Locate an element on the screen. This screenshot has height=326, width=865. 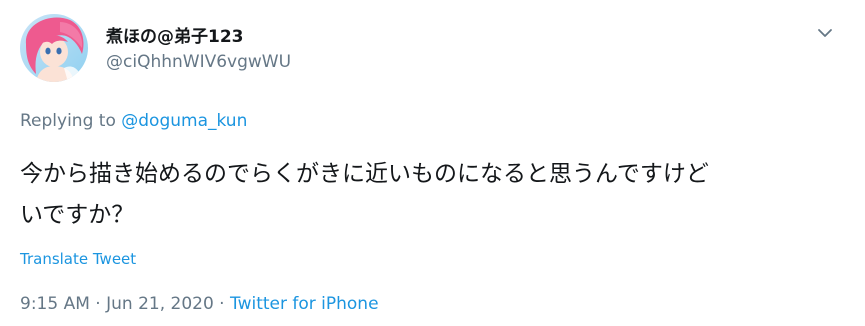
reply-mention-link: @doguma_kun is located at coordinates (184, 121).